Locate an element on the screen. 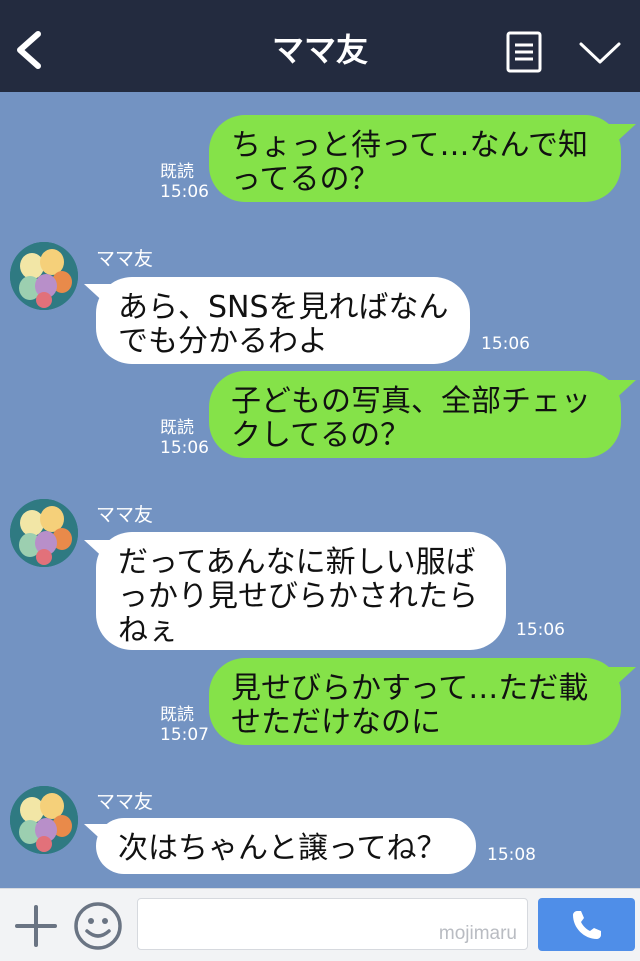  message-line: だってあんなに新しい服ば is located at coordinates (297, 562).